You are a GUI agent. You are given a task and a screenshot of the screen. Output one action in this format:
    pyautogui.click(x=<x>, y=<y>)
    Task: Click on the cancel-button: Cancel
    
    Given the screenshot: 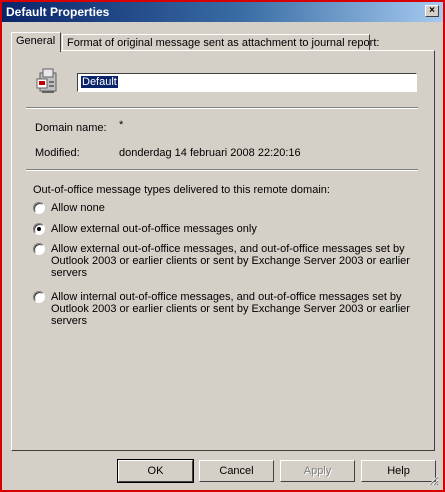 What is the action you would take?
    pyautogui.click(x=236, y=471)
    